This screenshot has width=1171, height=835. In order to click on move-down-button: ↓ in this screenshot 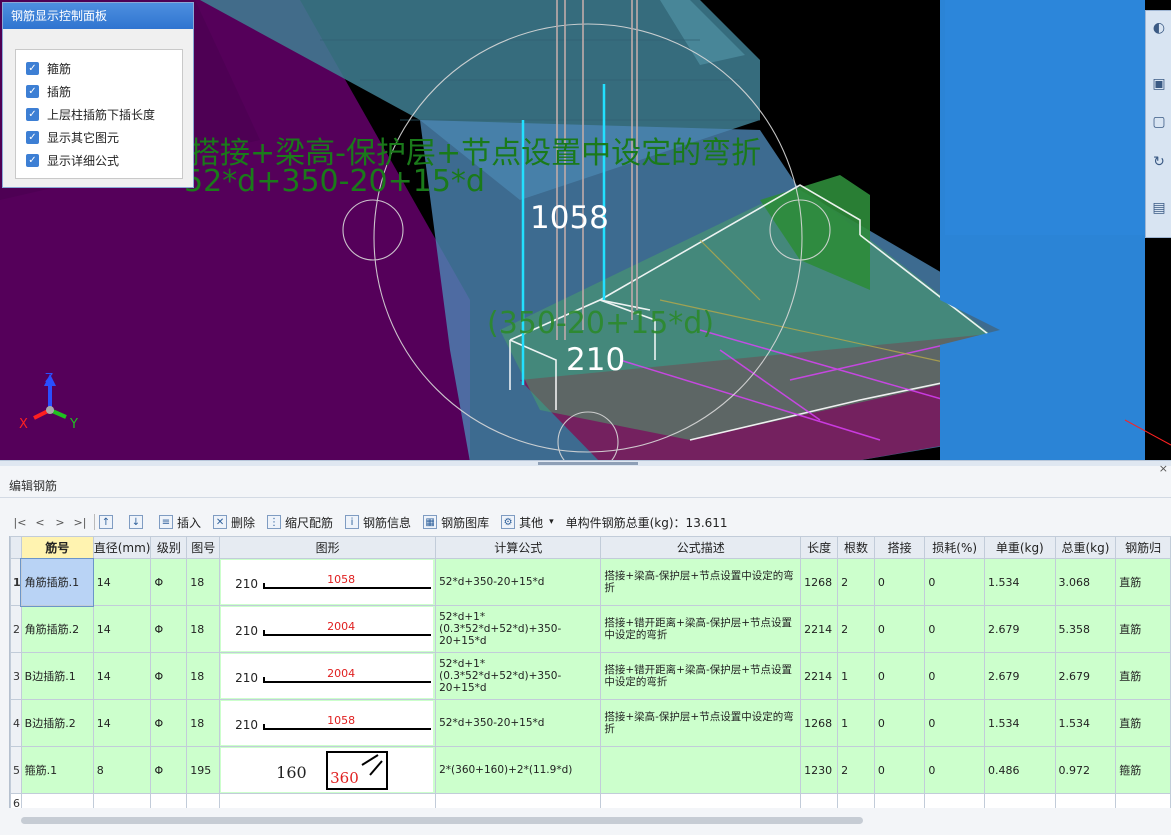, I will do `click(138, 522)`.